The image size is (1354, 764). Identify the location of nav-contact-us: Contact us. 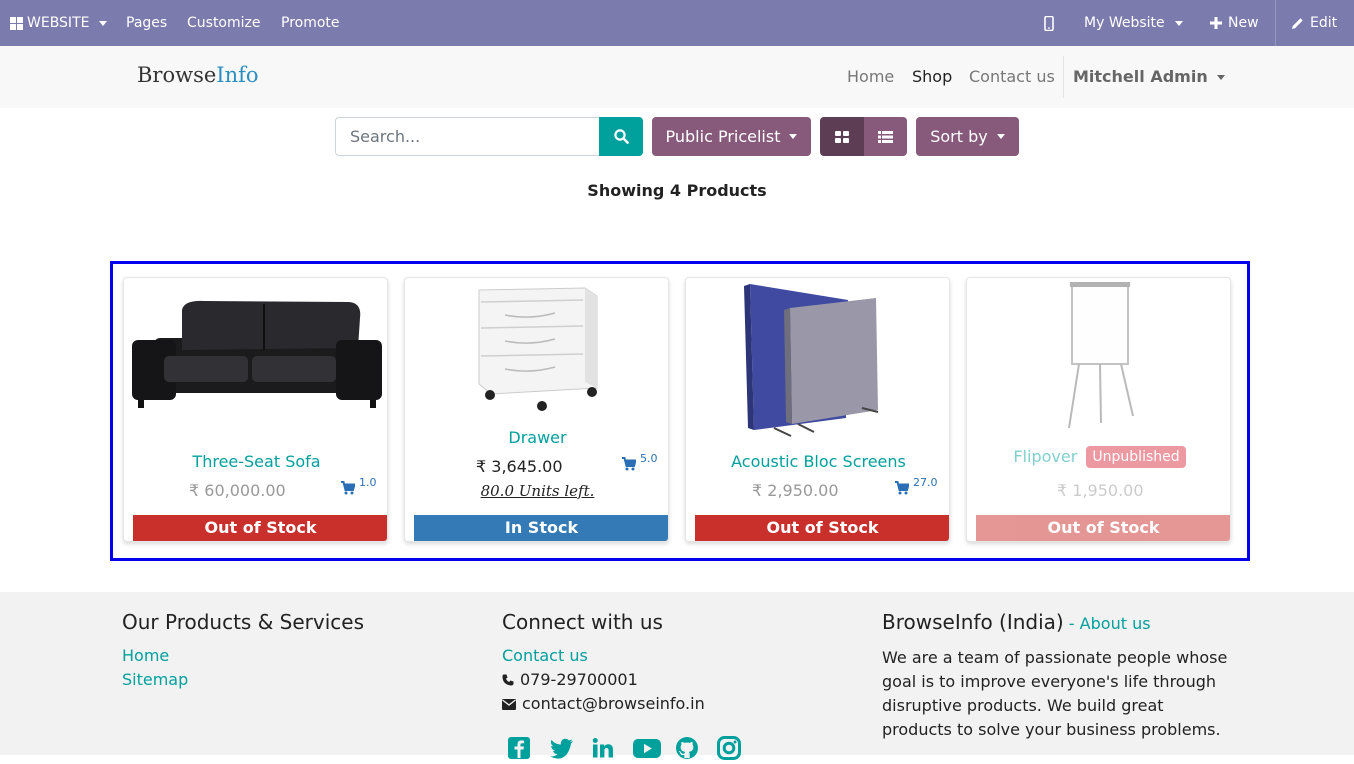
(1012, 77).